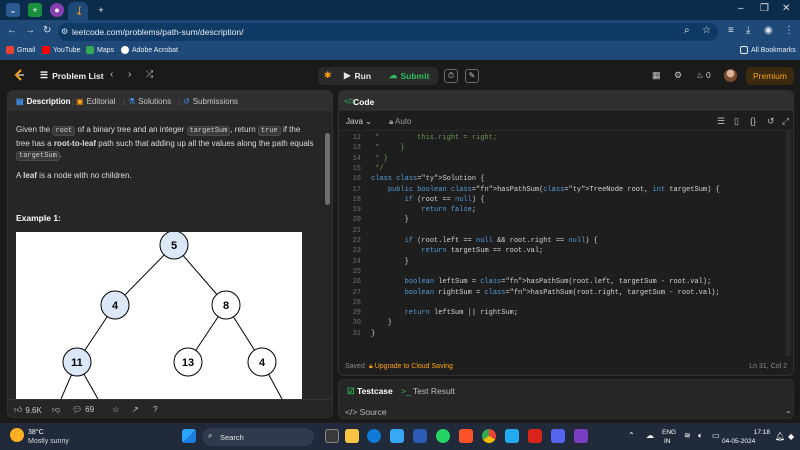  What do you see at coordinates (149, 101) in the screenshot?
I see `tab-solutions: ⚗ Solutions` at bounding box center [149, 101].